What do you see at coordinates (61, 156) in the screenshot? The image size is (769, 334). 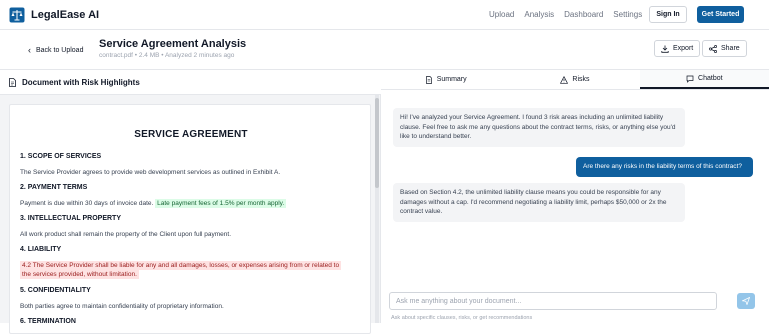 I see `section-heading: 1. SCOPE OF SERVICES` at bounding box center [61, 156].